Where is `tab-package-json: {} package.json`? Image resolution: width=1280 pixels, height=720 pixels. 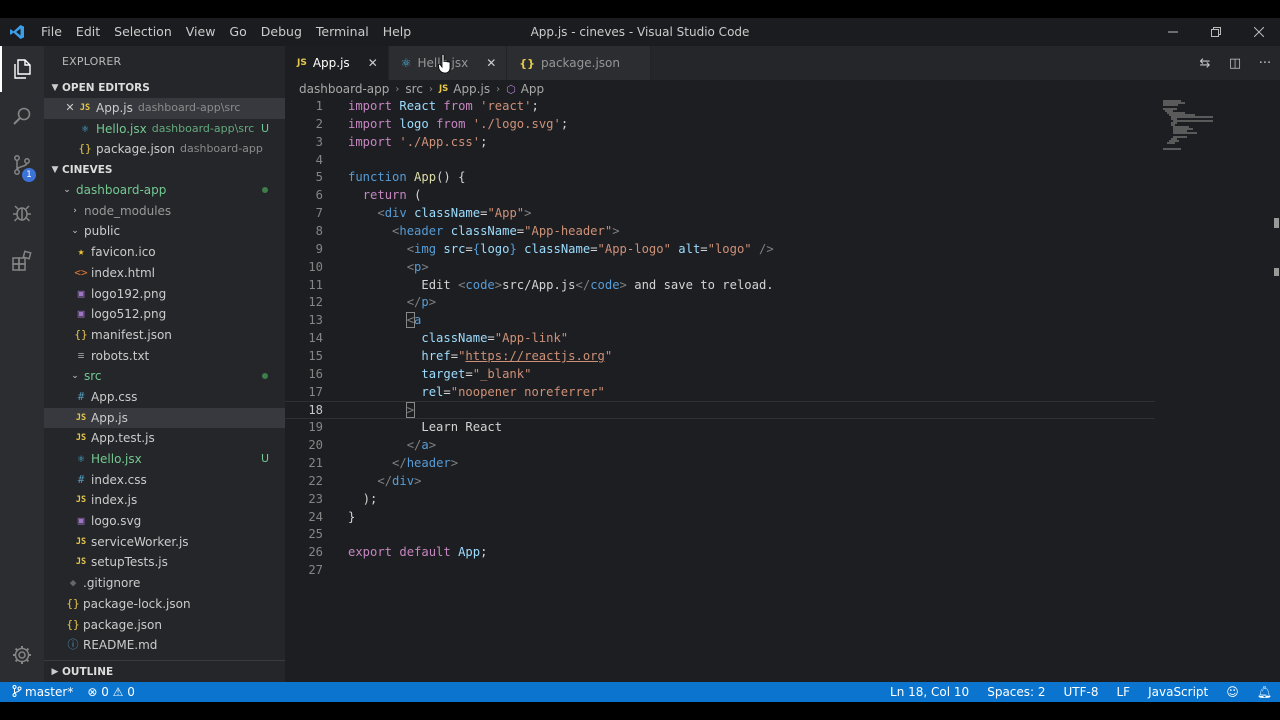 tab-package-json: {} package.json is located at coordinates (579, 63).